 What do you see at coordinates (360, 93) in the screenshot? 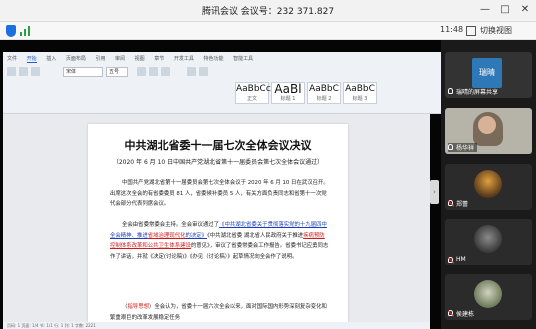
I see `style-heading-3: AaBbC 标题 3` at bounding box center [360, 93].